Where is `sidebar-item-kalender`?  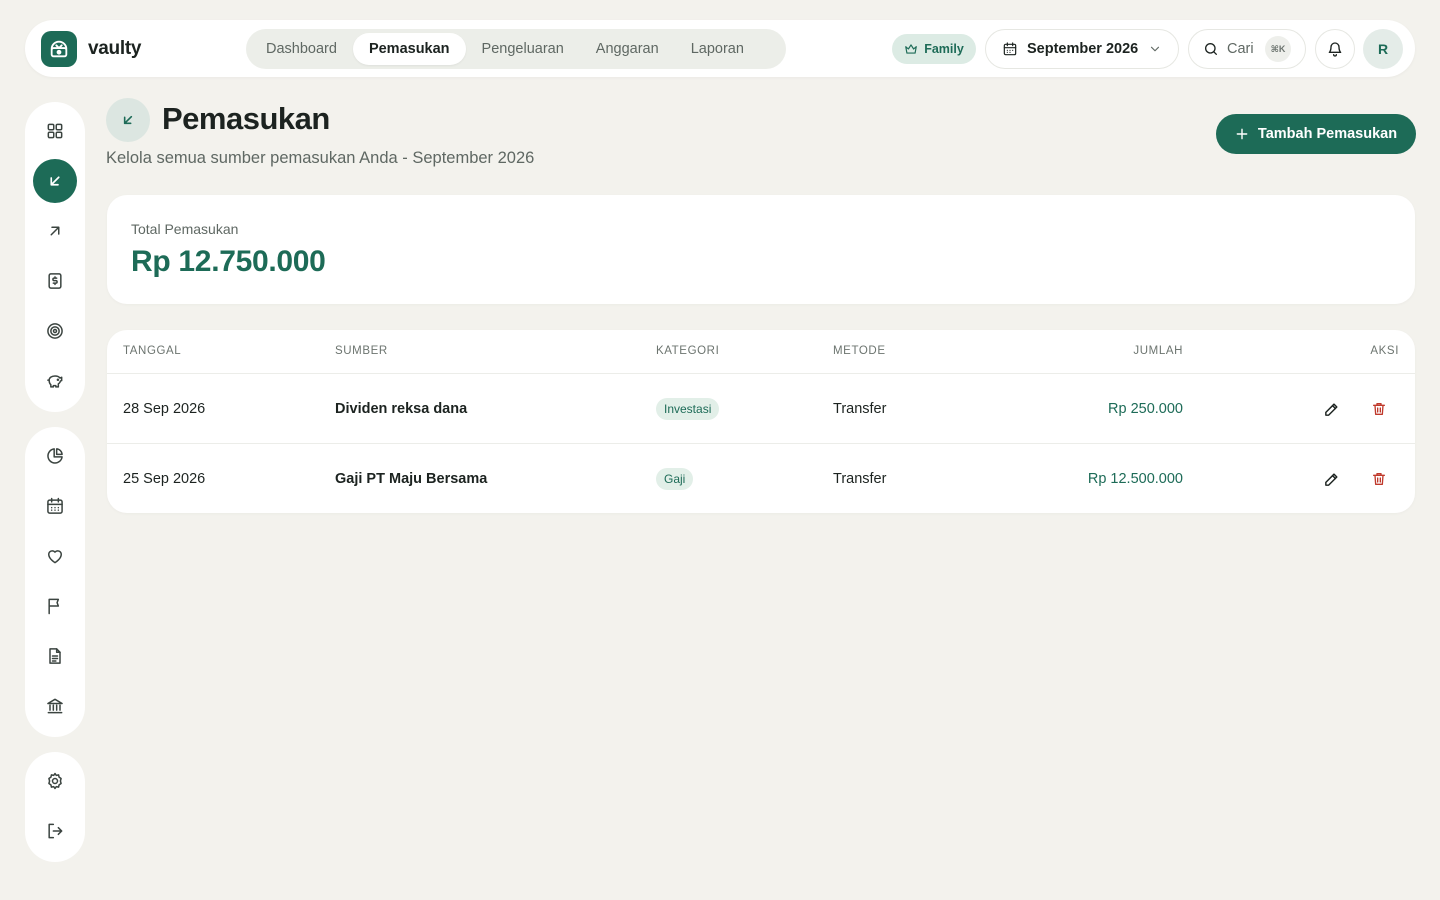
sidebar-item-kalender is located at coordinates (55, 506).